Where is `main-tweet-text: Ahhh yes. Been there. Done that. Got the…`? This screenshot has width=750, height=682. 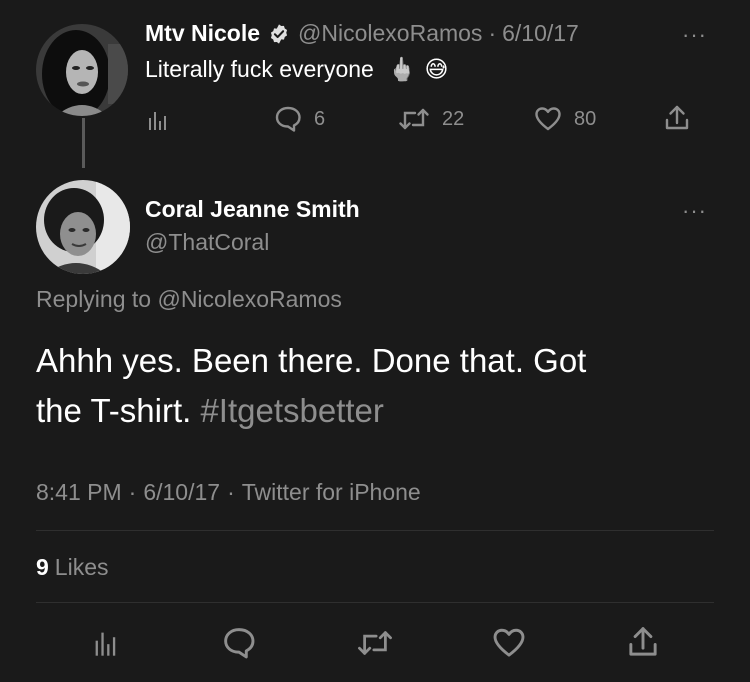
main-tweet-text: Ahhh yes. Been there. Done that. Got the… is located at coordinates (311, 386).